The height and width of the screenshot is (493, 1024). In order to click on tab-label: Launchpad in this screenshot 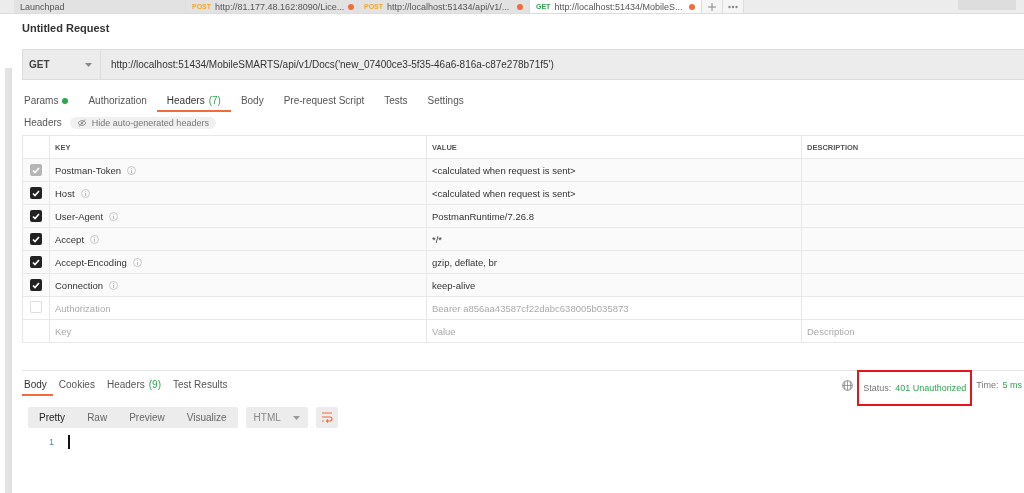, I will do `click(42, 6)`.